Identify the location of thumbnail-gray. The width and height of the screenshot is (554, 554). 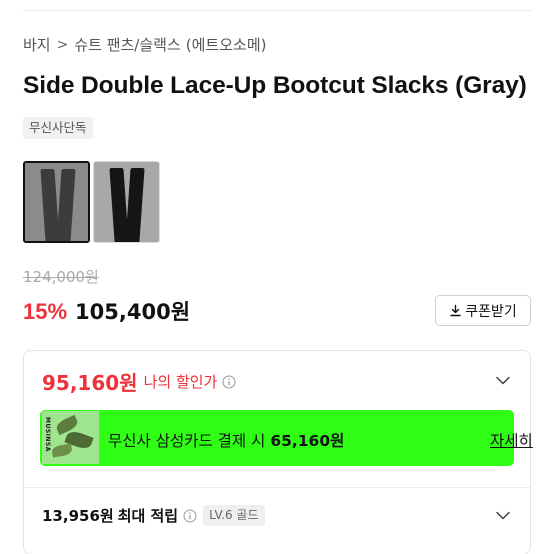
(56, 202).